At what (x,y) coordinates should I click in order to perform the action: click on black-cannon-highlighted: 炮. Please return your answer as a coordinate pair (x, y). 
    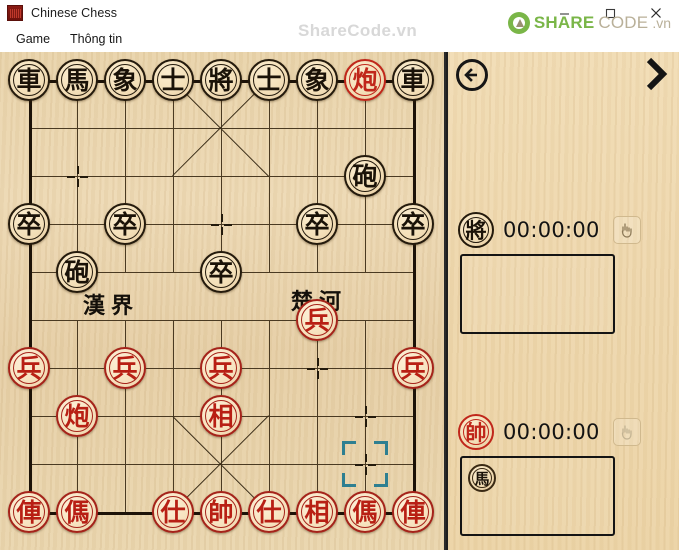
    Looking at the image, I should click on (365, 80).